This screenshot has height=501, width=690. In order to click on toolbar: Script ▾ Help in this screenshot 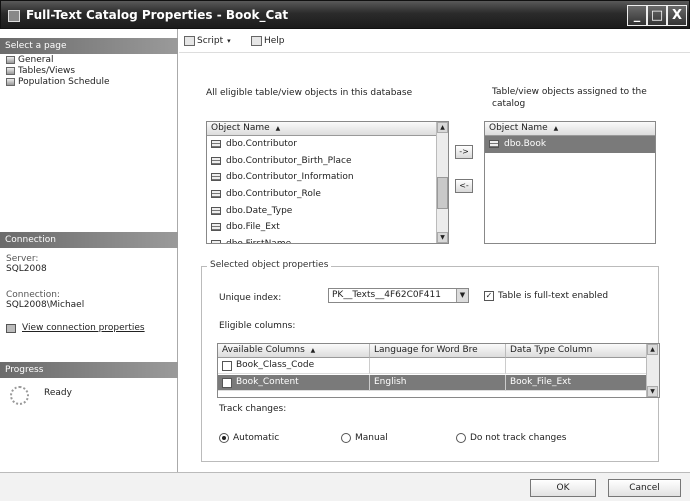, I will do `click(434, 41)`.